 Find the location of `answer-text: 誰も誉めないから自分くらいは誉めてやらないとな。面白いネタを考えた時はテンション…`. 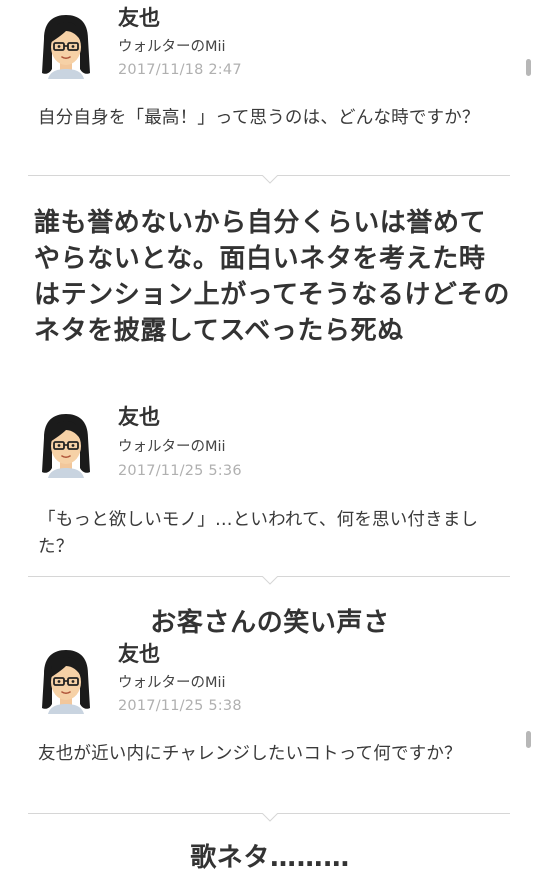

answer-text: 誰も誉めないから自分くらいは誉めてやらないとな。面白いネタを考えた時はテンション… is located at coordinates (272, 277).